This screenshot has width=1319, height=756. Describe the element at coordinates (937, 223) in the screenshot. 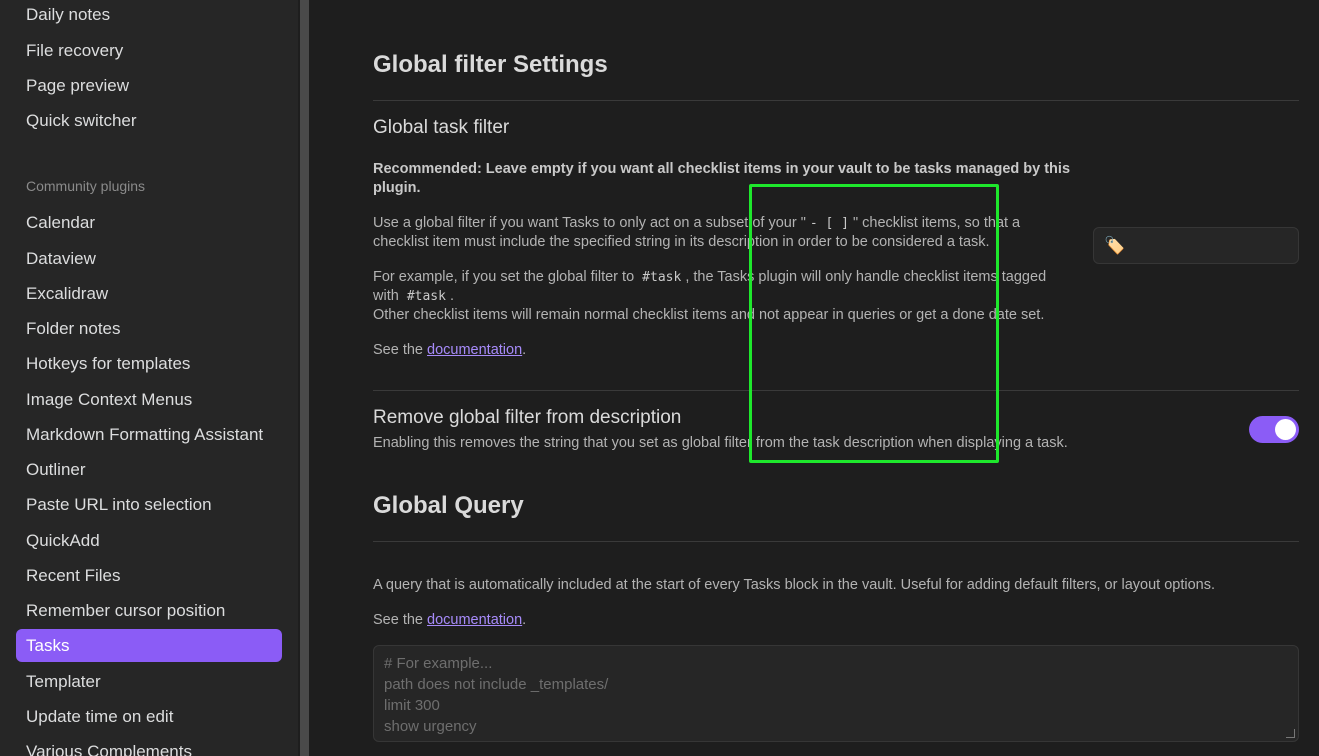

I see `use-text-2: " checklist items, so that a` at that location.